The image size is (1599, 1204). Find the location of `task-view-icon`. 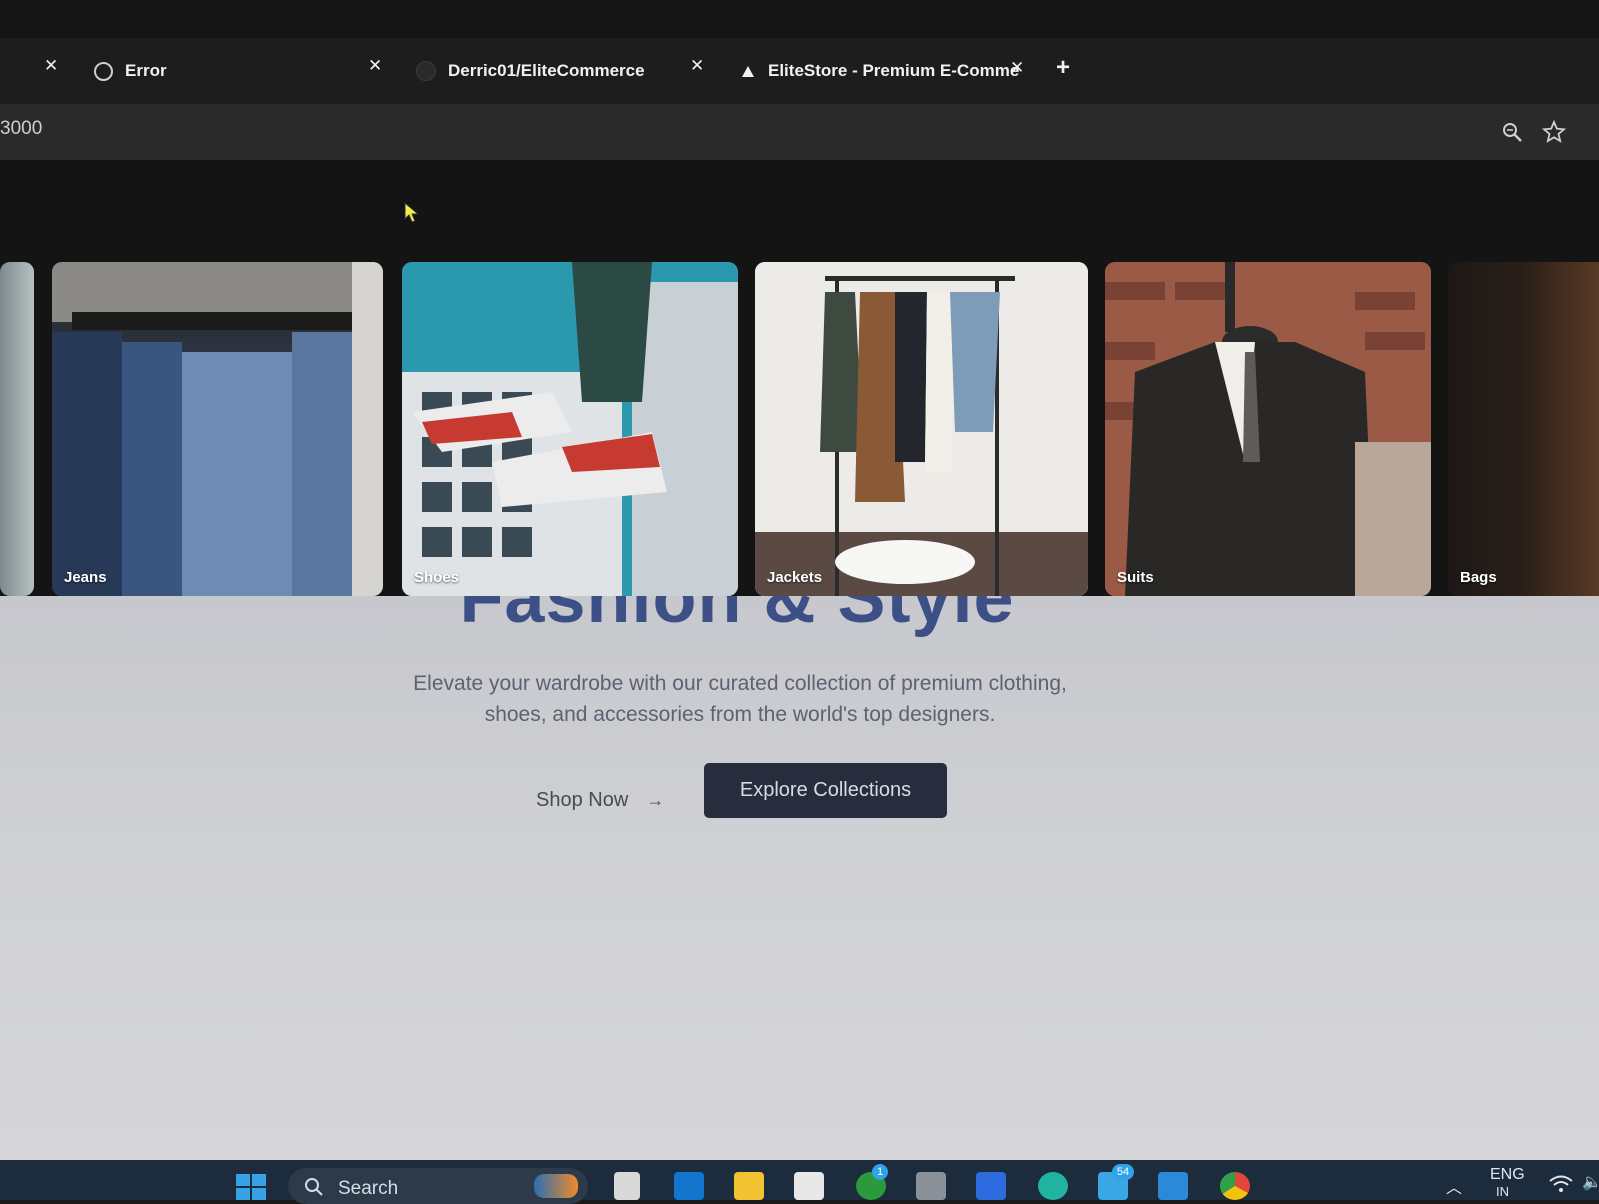

task-view-icon is located at coordinates (627, 1186).